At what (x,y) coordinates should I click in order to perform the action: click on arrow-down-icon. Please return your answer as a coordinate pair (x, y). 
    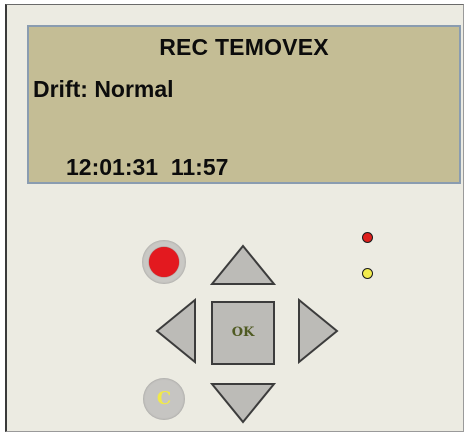
    Looking at the image, I should click on (243, 403).